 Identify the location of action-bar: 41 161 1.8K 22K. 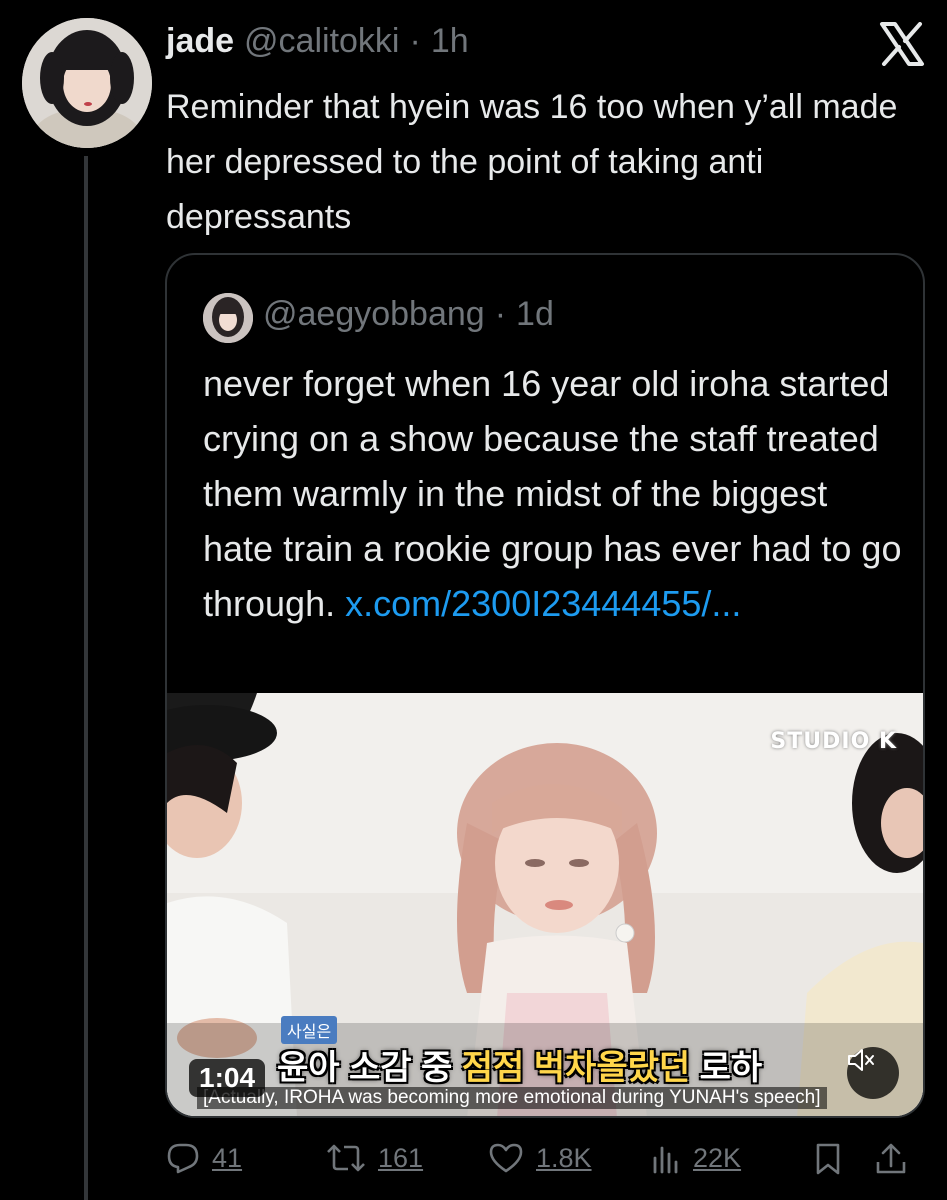
(546, 1164).